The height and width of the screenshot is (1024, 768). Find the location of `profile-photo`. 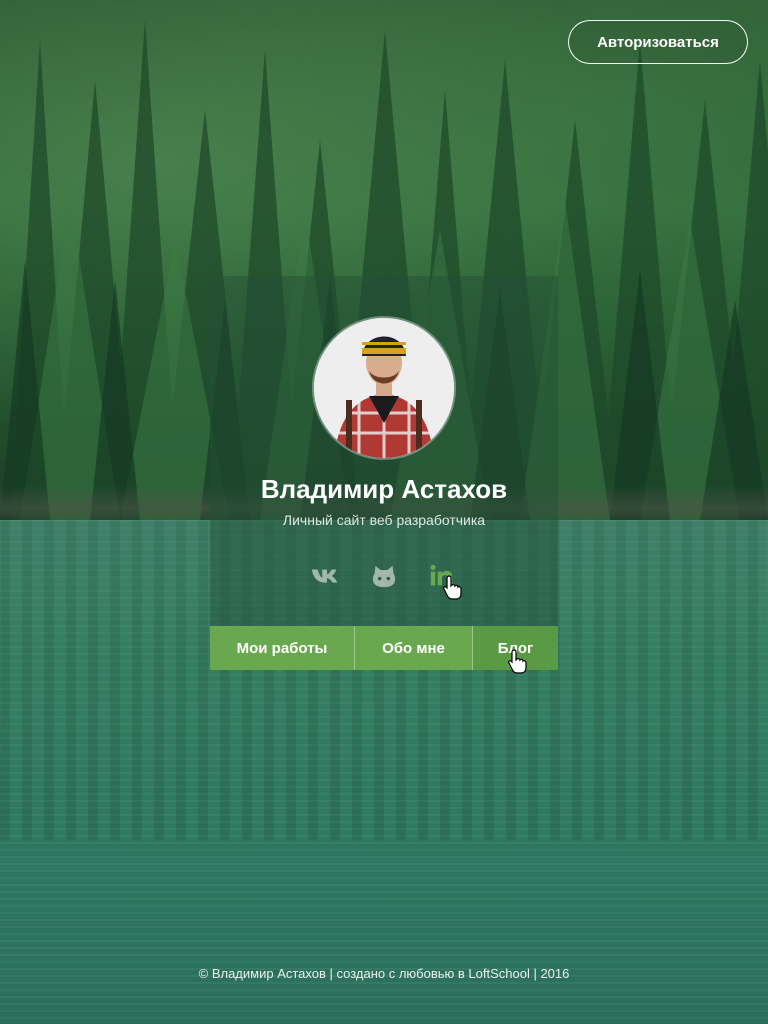

profile-photo is located at coordinates (384, 388).